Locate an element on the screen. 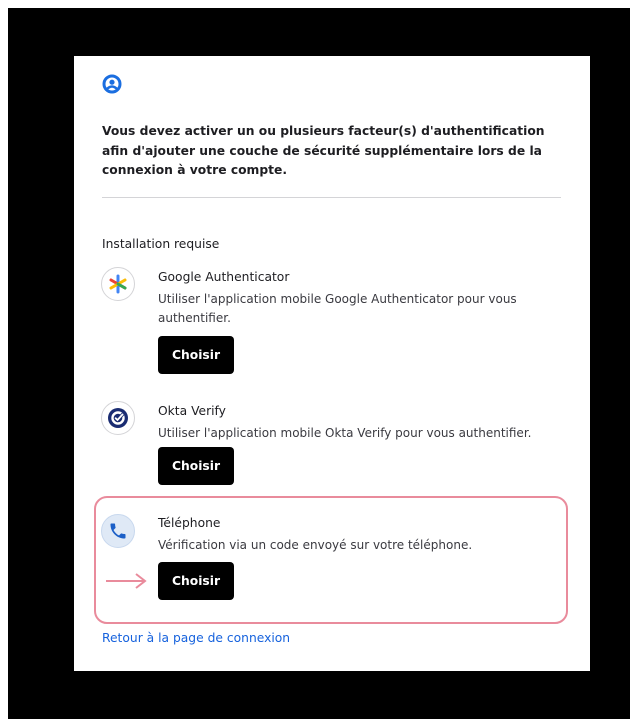  section-title: Installation requise is located at coordinates (161, 244).